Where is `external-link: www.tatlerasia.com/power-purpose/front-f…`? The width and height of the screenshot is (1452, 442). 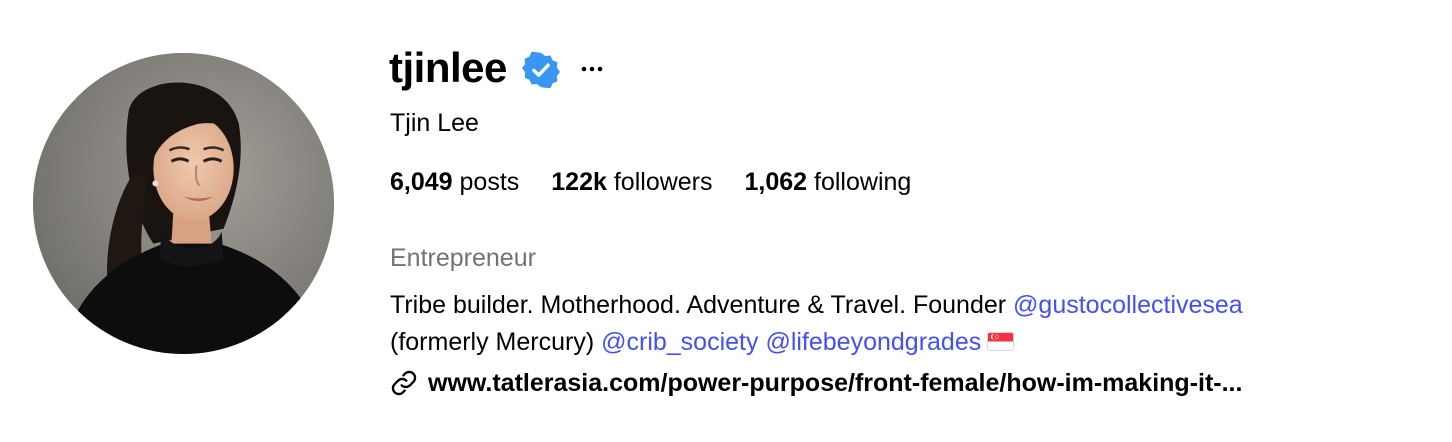
external-link: www.tatlerasia.com/power-purpose/front-f… is located at coordinates (815, 383).